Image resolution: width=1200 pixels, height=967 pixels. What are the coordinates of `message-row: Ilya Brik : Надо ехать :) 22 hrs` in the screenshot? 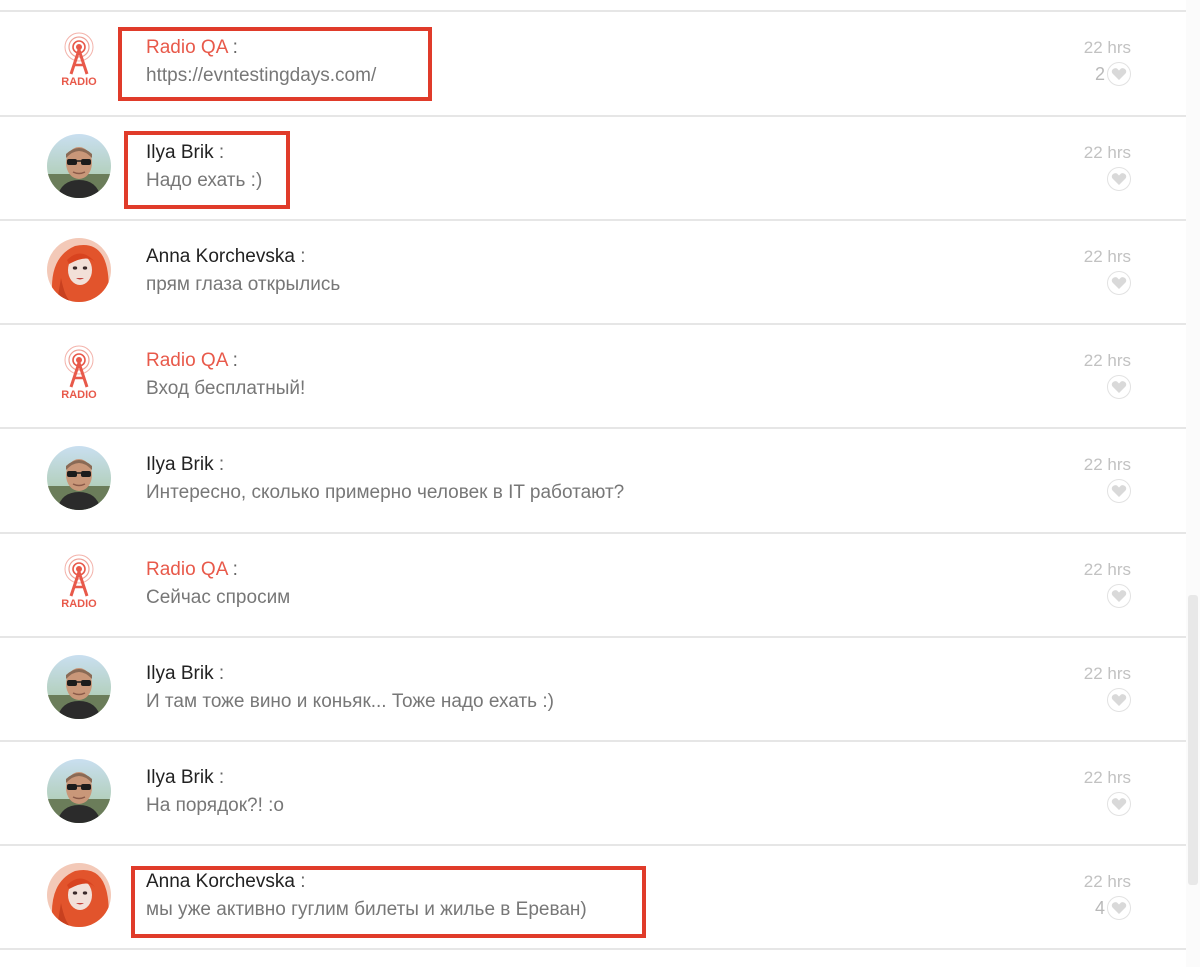 It's located at (593, 169).